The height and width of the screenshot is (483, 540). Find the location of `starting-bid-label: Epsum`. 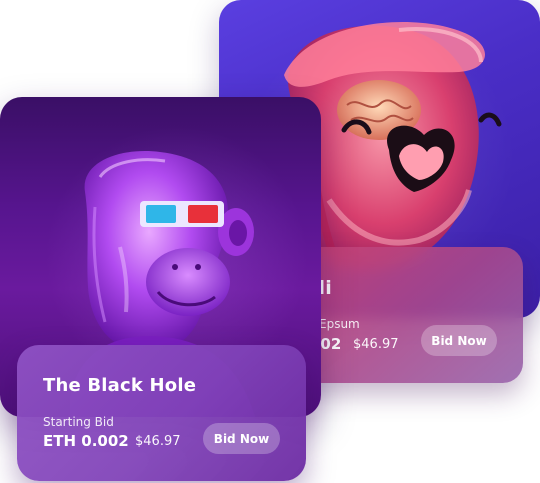

starting-bid-label: Epsum is located at coordinates (339, 324).